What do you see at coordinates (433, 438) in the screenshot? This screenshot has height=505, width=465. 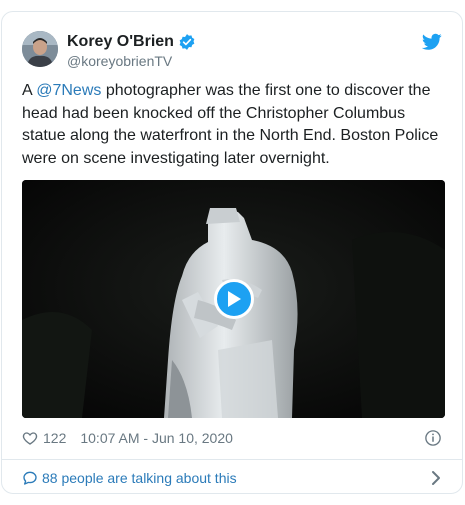 I see `info-icon` at bounding box center [433, 438].